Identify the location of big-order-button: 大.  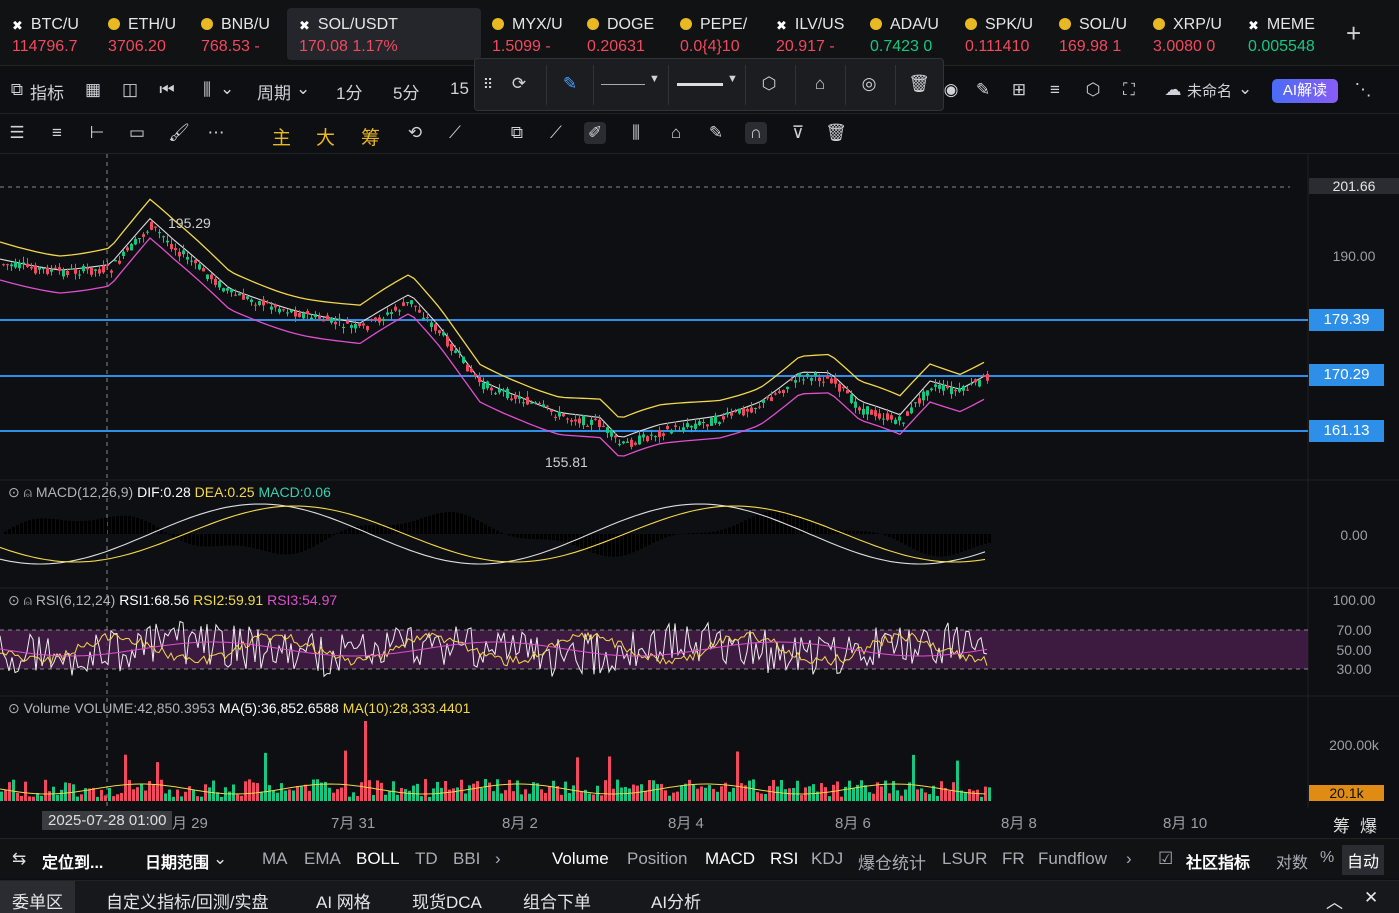
(325, 136).